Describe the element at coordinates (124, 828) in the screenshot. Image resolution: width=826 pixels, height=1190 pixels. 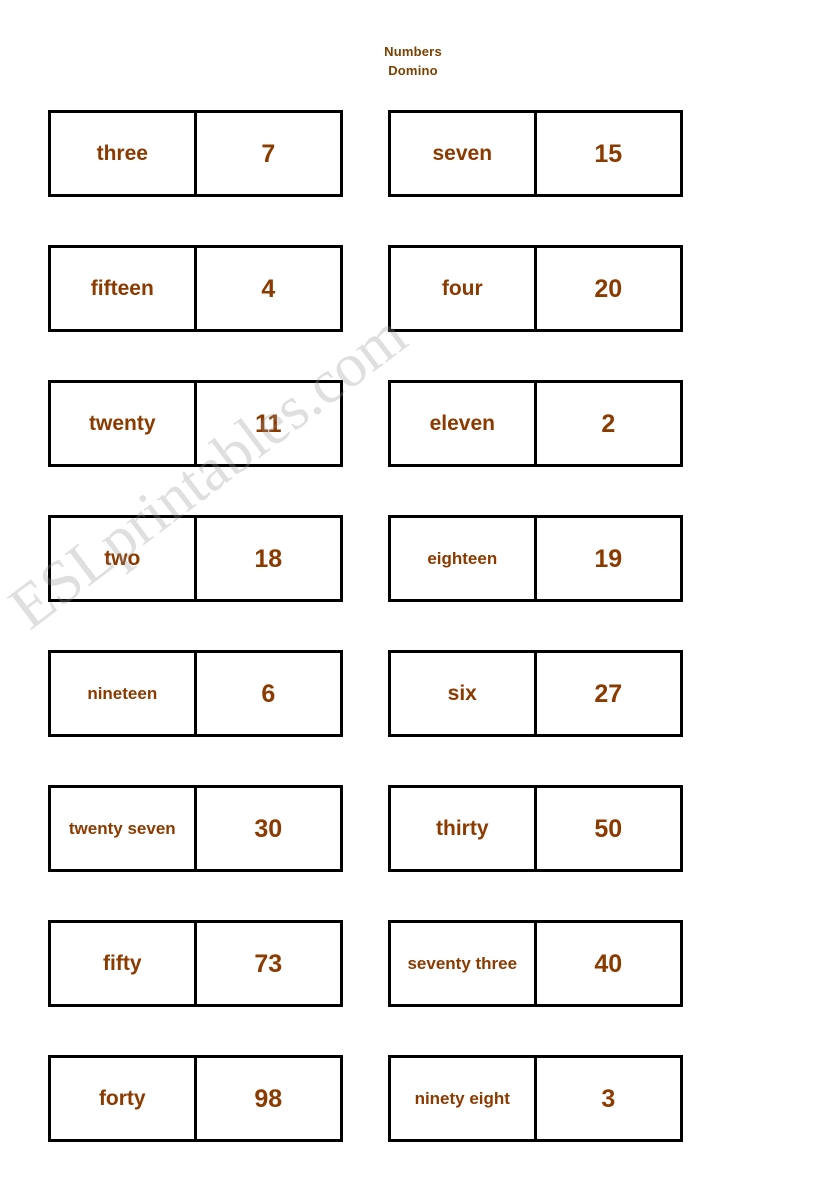
I see `domino-word-cell: twenty seven` at that location.